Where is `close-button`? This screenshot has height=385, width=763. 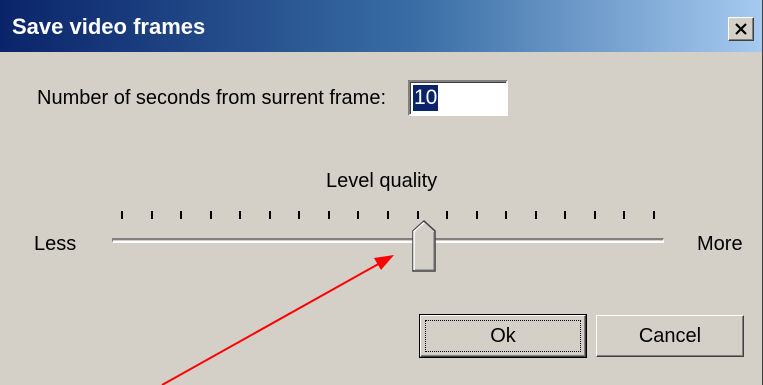 close-button is located at coordinates (741, 29).